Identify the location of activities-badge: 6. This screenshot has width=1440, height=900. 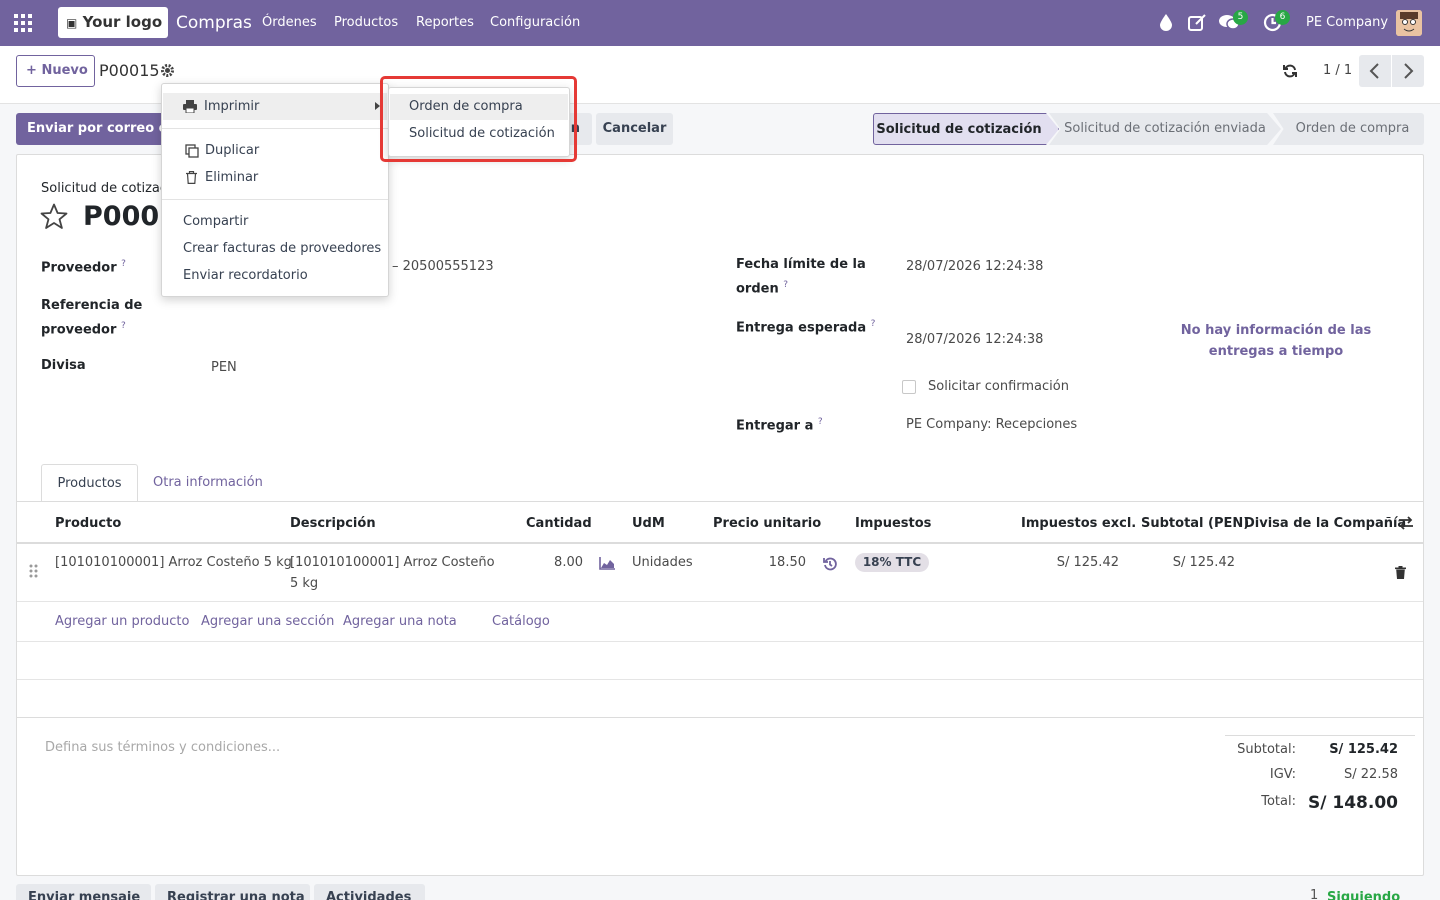
(1282, 17).